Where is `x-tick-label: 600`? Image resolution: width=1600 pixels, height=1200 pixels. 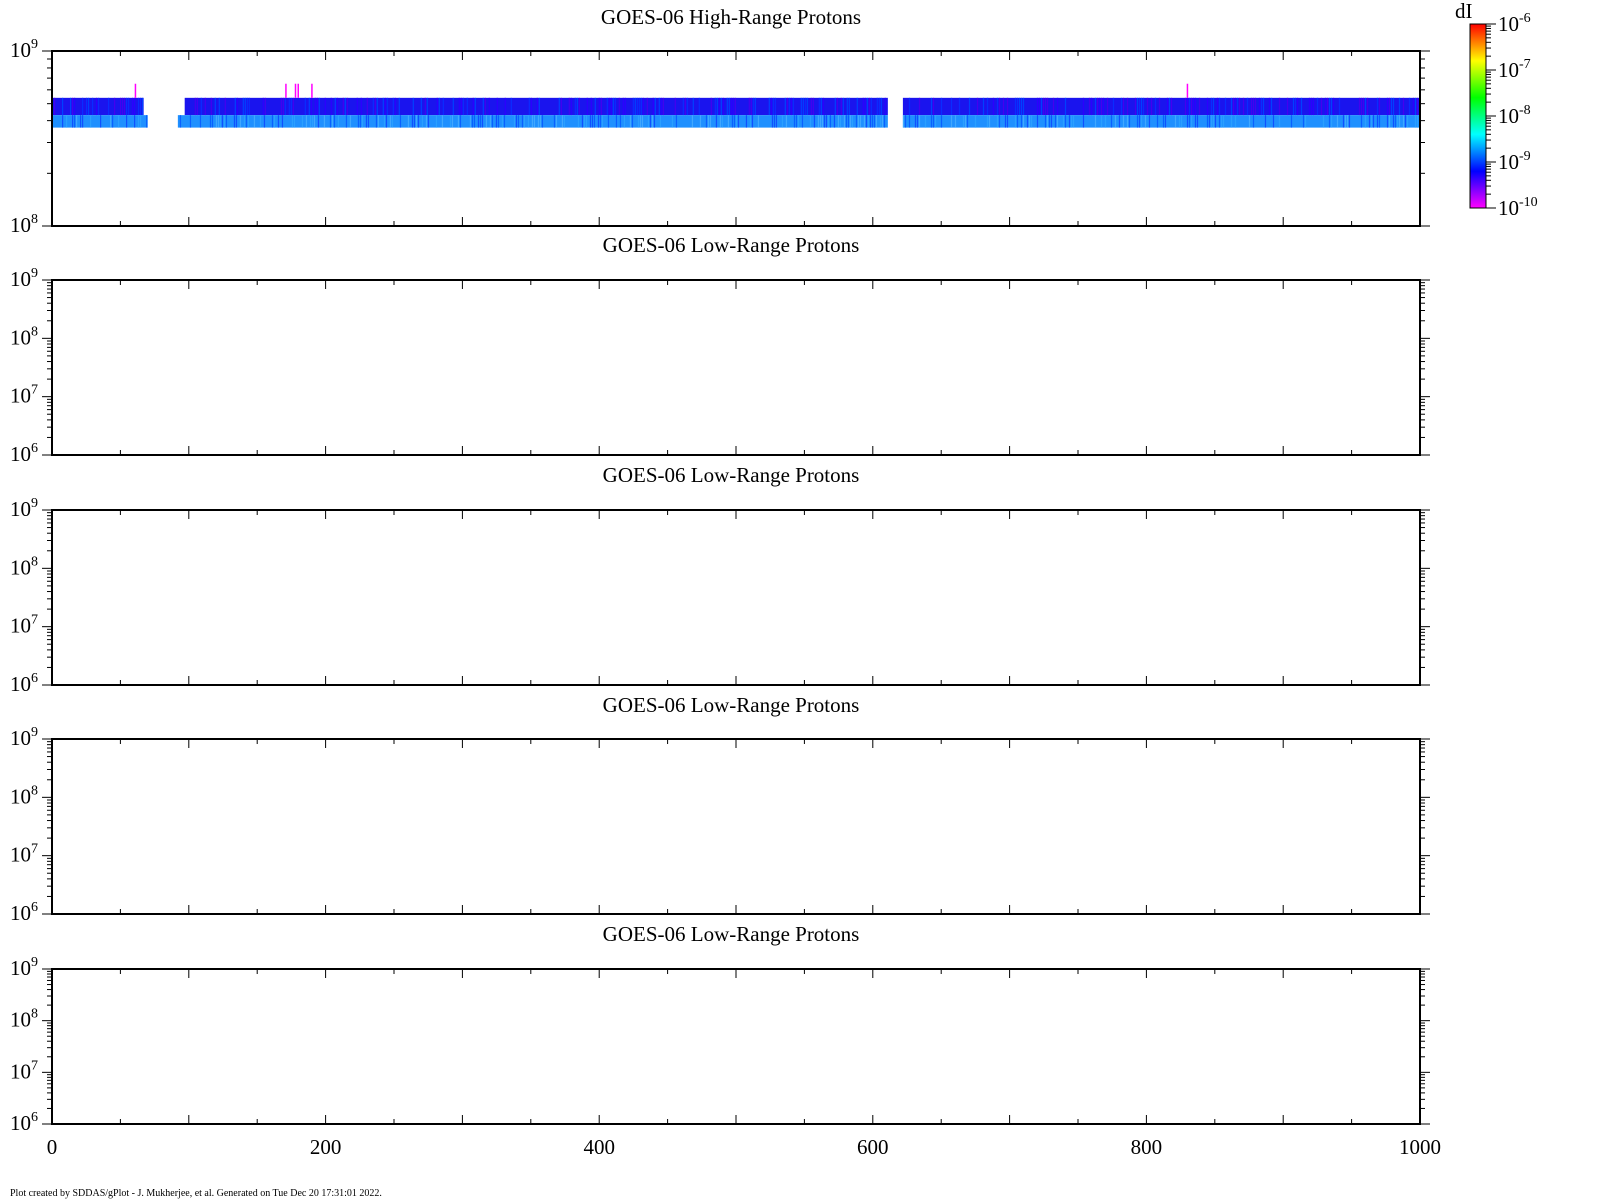 x-tick-label: 600 is located at coordinates (873, 1147).